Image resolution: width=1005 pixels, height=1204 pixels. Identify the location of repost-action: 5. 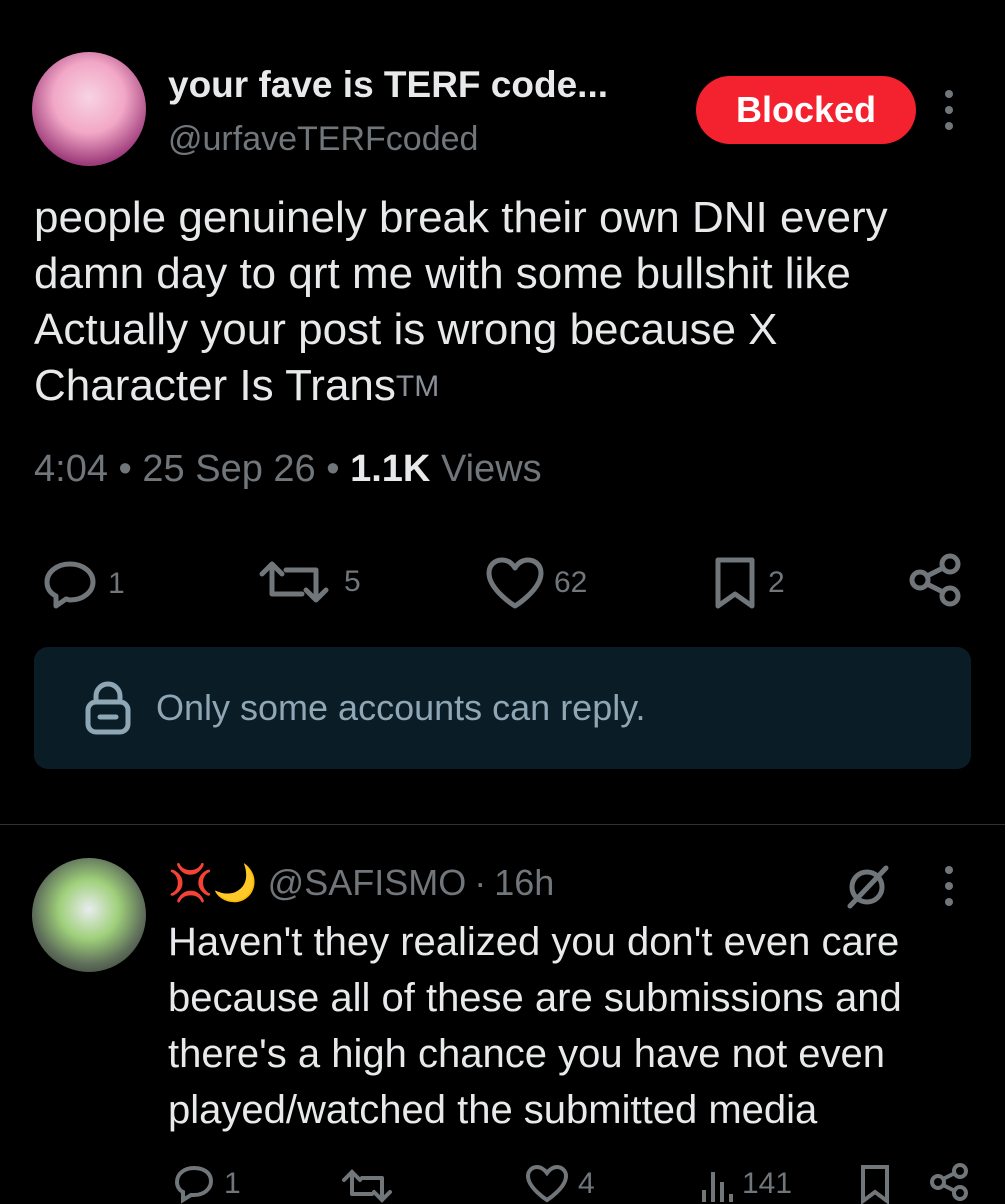
(308, 582).